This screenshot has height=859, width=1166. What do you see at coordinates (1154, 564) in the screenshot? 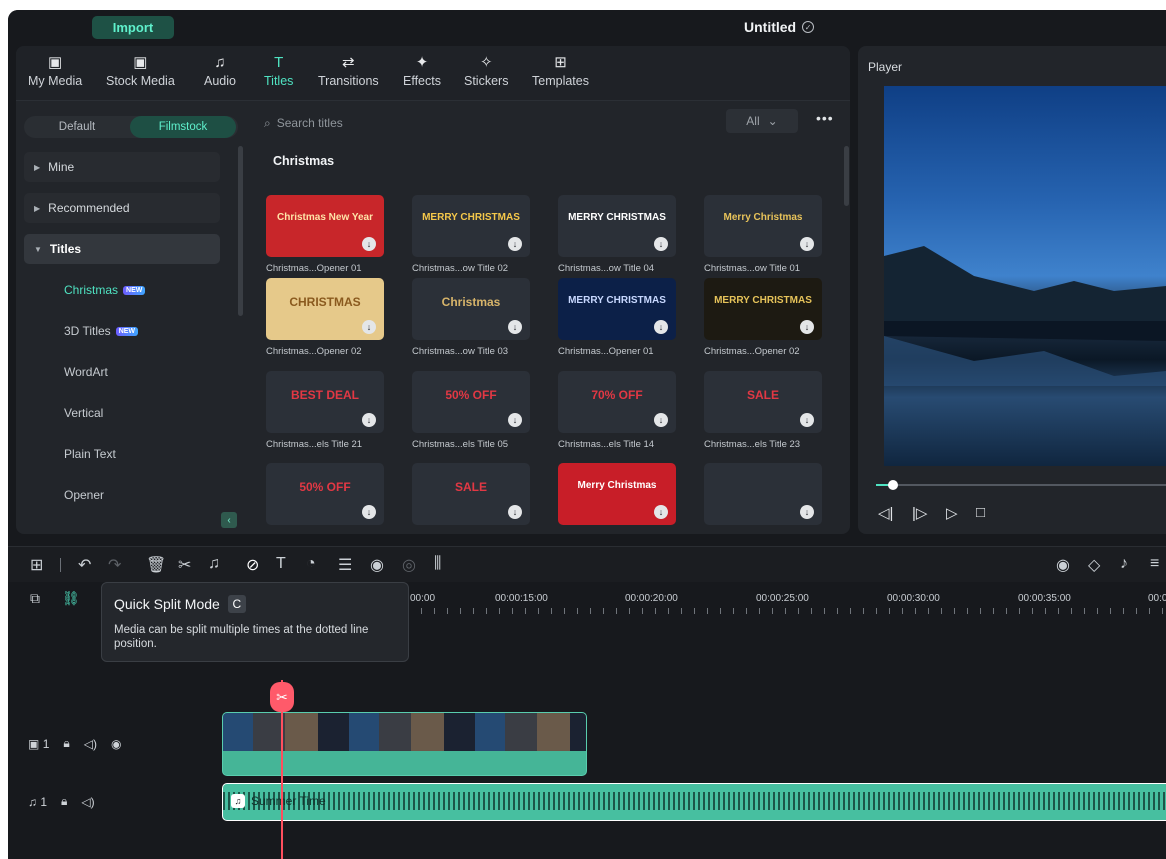
I see `mixer-icon: ≡` at bounding box center [1154, 564].